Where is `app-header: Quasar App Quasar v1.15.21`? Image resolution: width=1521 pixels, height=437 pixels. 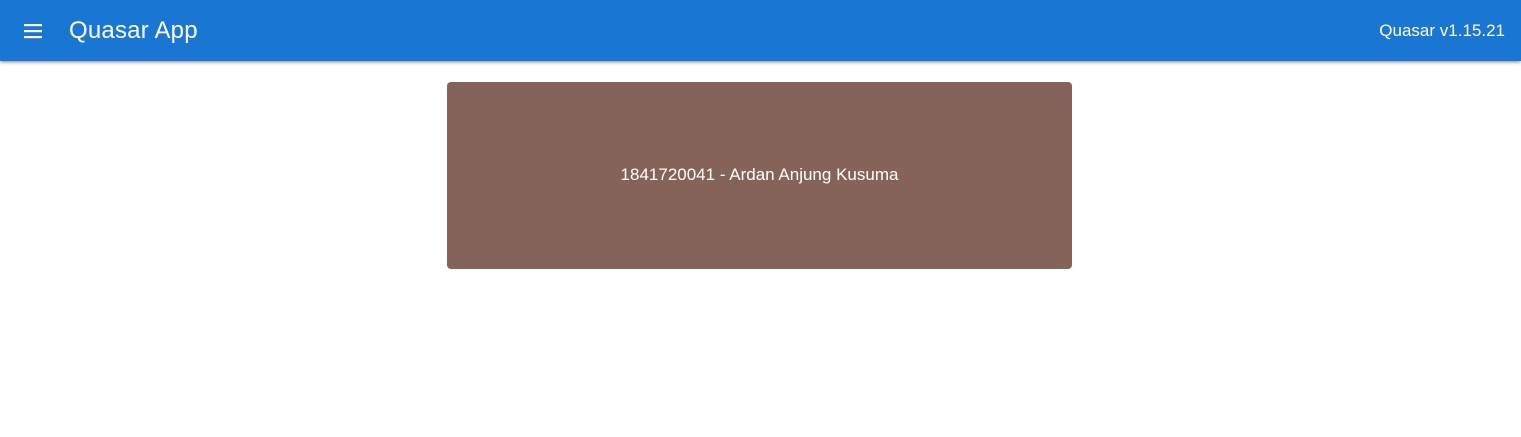 app-header: Quasar App Quasar v1.15.21 is located at coordinates (760, 30).